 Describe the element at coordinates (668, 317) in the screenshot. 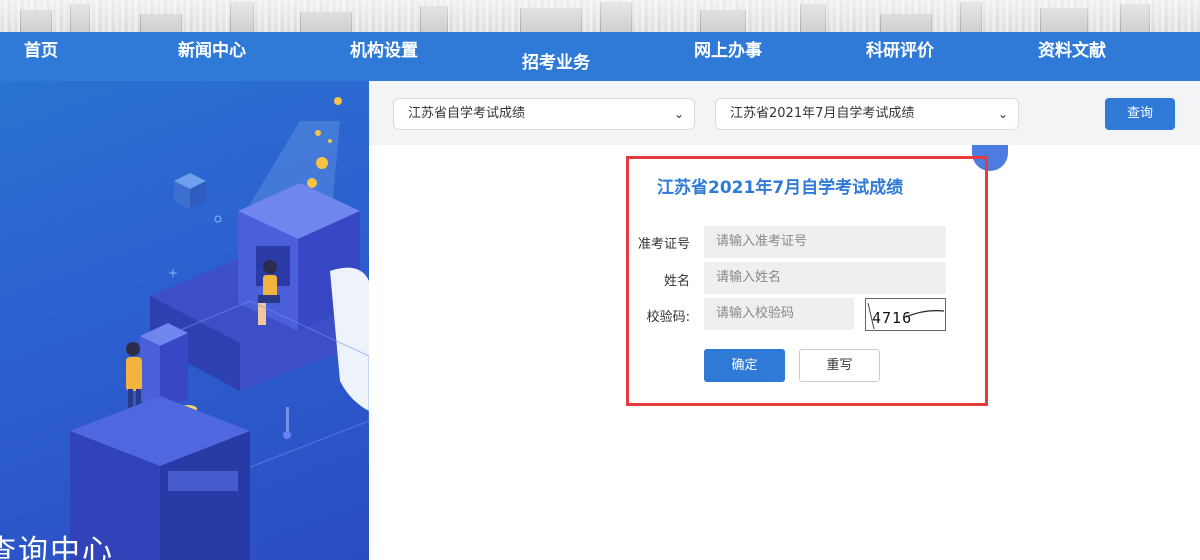

I see `captcha-label: 校验码:` at that location.